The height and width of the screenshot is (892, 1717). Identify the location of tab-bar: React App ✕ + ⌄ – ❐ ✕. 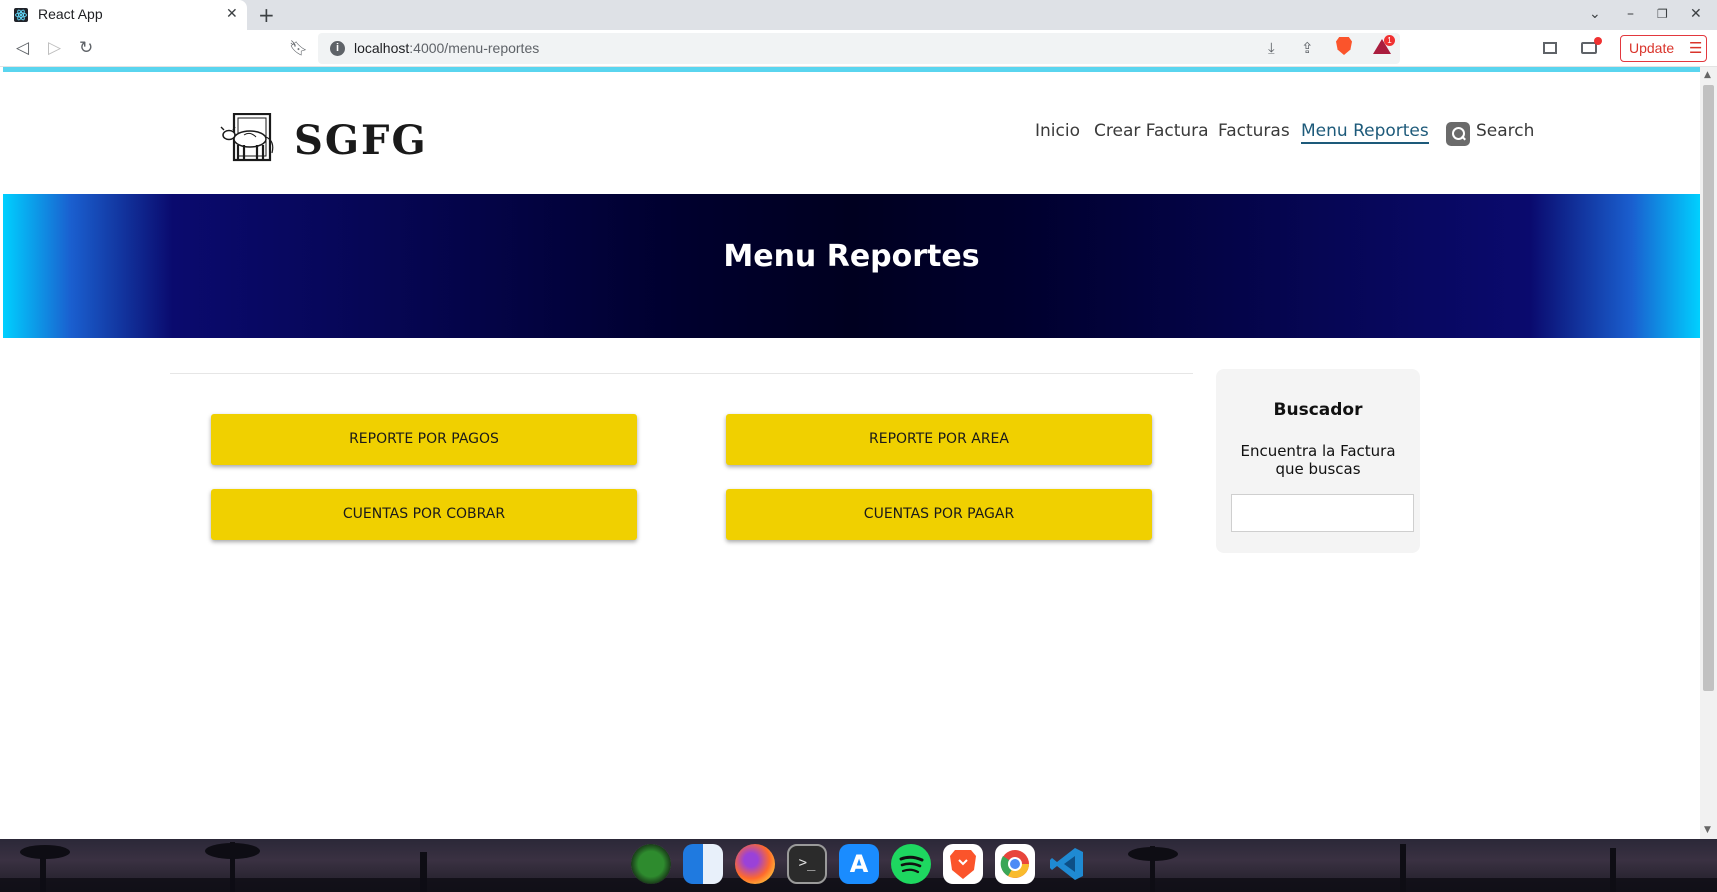
(858, 15).